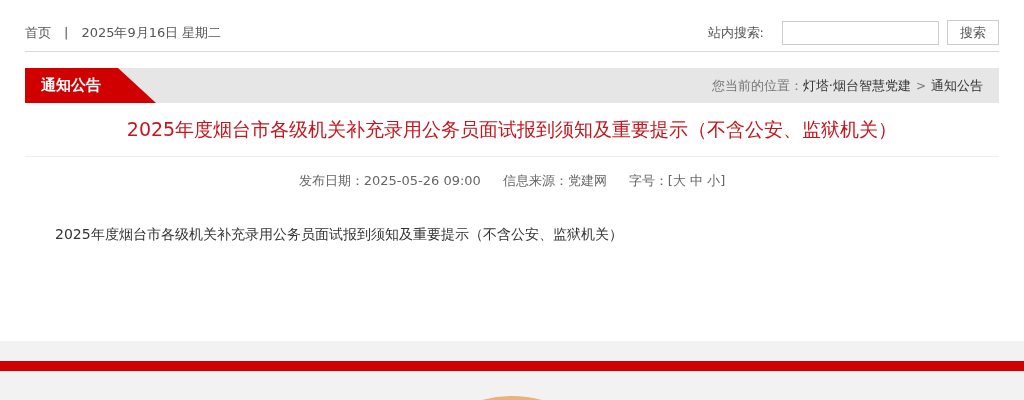  I want to click on article-body: 2025年度烟台市各级机关补充录用公务员面试报到须知及重要提示（不含公安、监狱机关）, so click(339, 235).